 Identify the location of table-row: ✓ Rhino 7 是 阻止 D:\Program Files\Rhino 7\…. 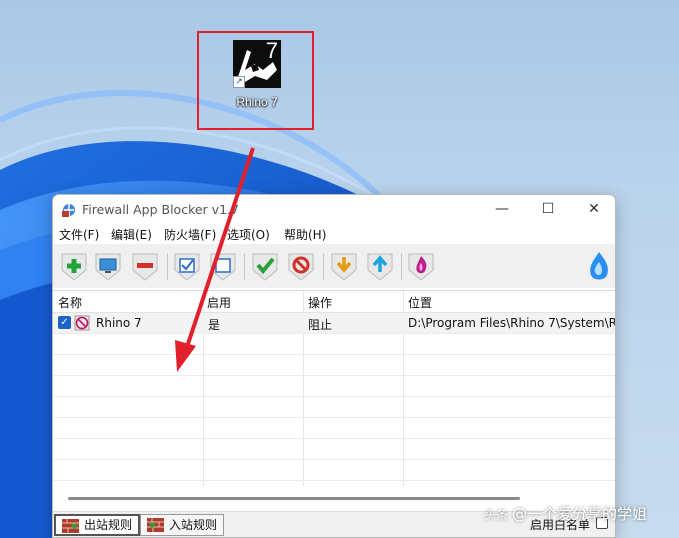
(334, 323).